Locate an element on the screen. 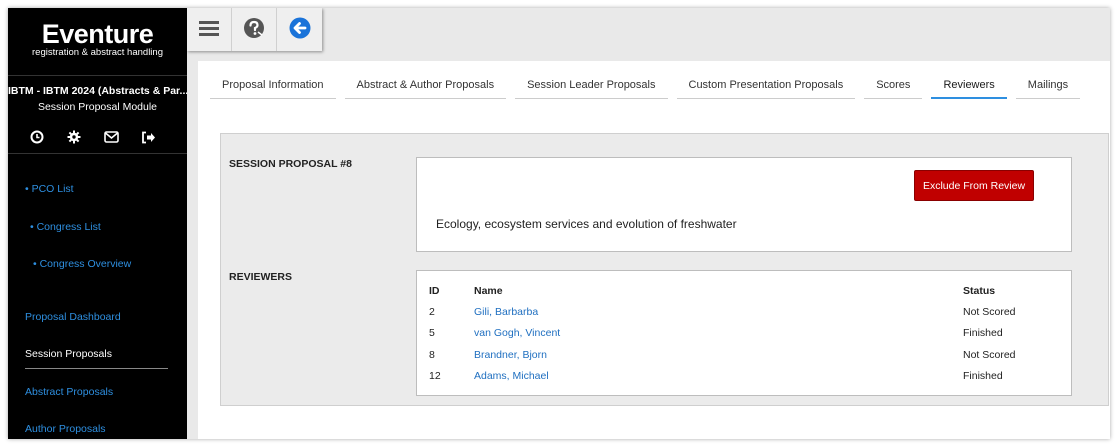 The height and width of the screenshot is (446, 1117). tab-proposal-information: Proposal Information is located at coordinates (273, 86).